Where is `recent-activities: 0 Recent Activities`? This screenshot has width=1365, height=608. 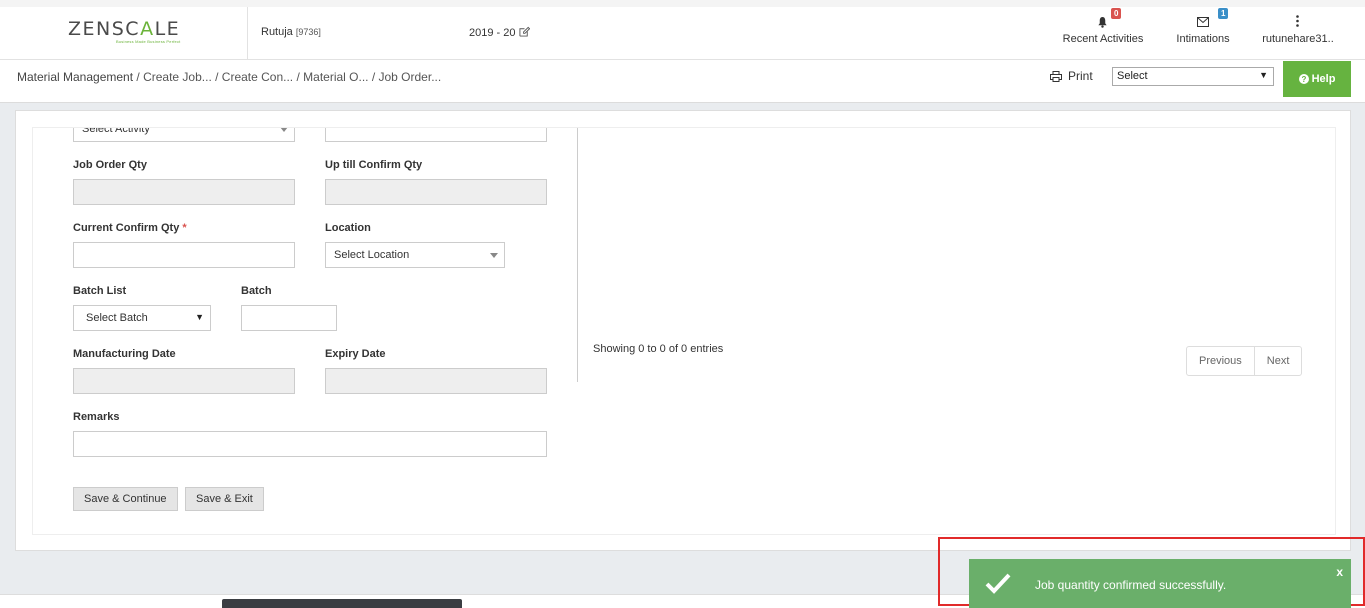
recent-activities: 0 Recent Activities is located at coordinates (1103, 26).